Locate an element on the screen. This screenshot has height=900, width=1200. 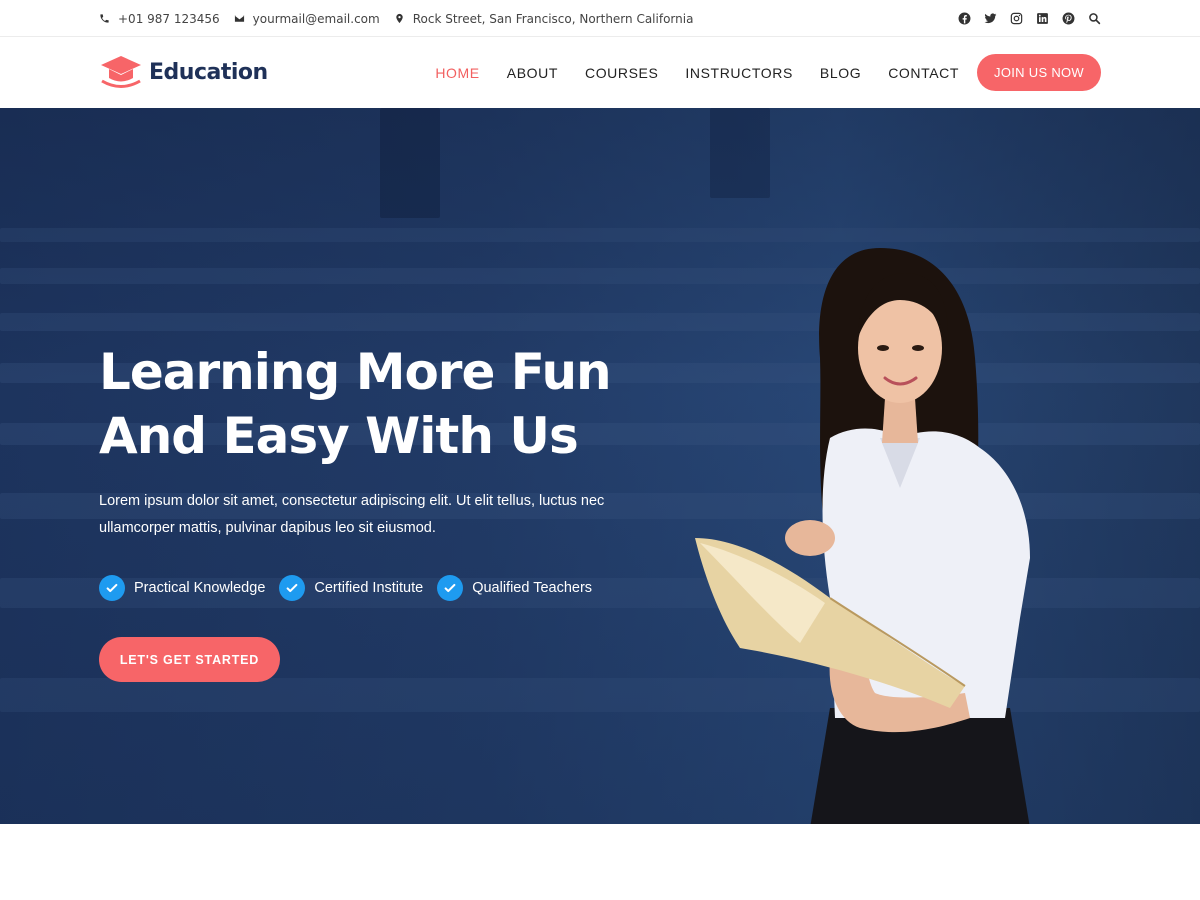
instagram-icon is located at coordinates (1016, 19).